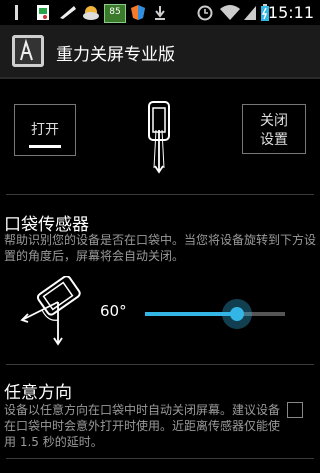  Describe the element at coordinates (295, 410) in the screenshot. I see `any-direction-checkbox` at that location.